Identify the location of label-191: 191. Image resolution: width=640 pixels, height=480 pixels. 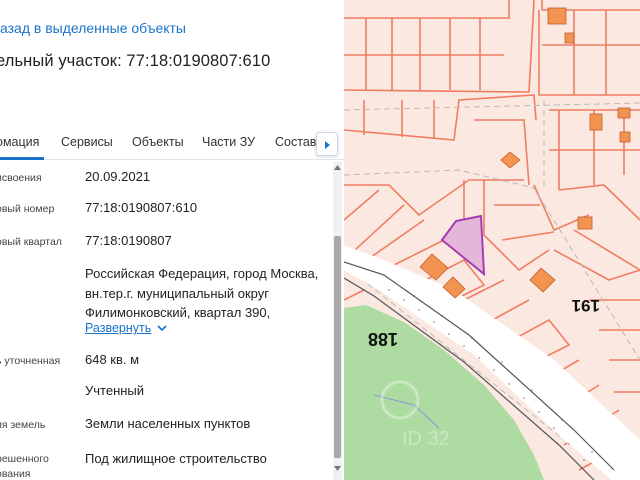
(586, 305).